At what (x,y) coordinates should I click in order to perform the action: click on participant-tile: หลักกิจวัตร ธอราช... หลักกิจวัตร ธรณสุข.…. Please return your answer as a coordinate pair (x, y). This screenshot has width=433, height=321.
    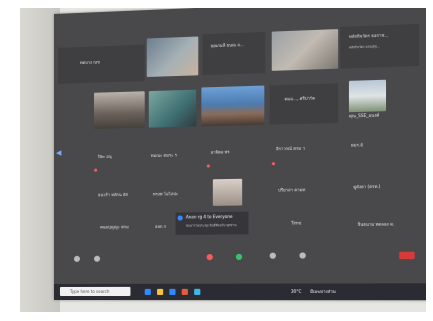
    Looking at the image, I should click on (380, 46).